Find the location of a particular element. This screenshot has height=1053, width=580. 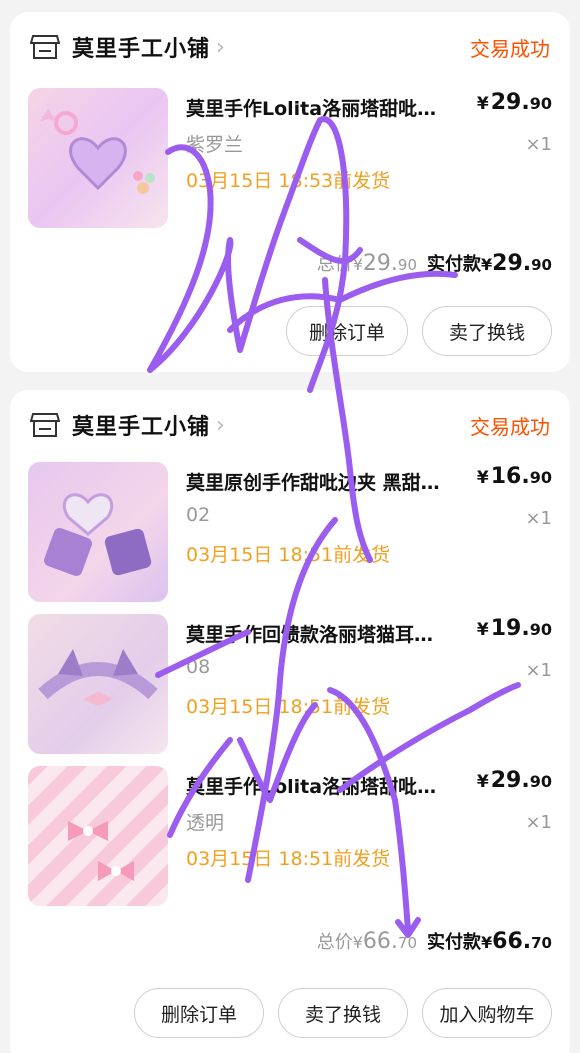

product-price: ¥19.90 is located at coordinates (514, 628).